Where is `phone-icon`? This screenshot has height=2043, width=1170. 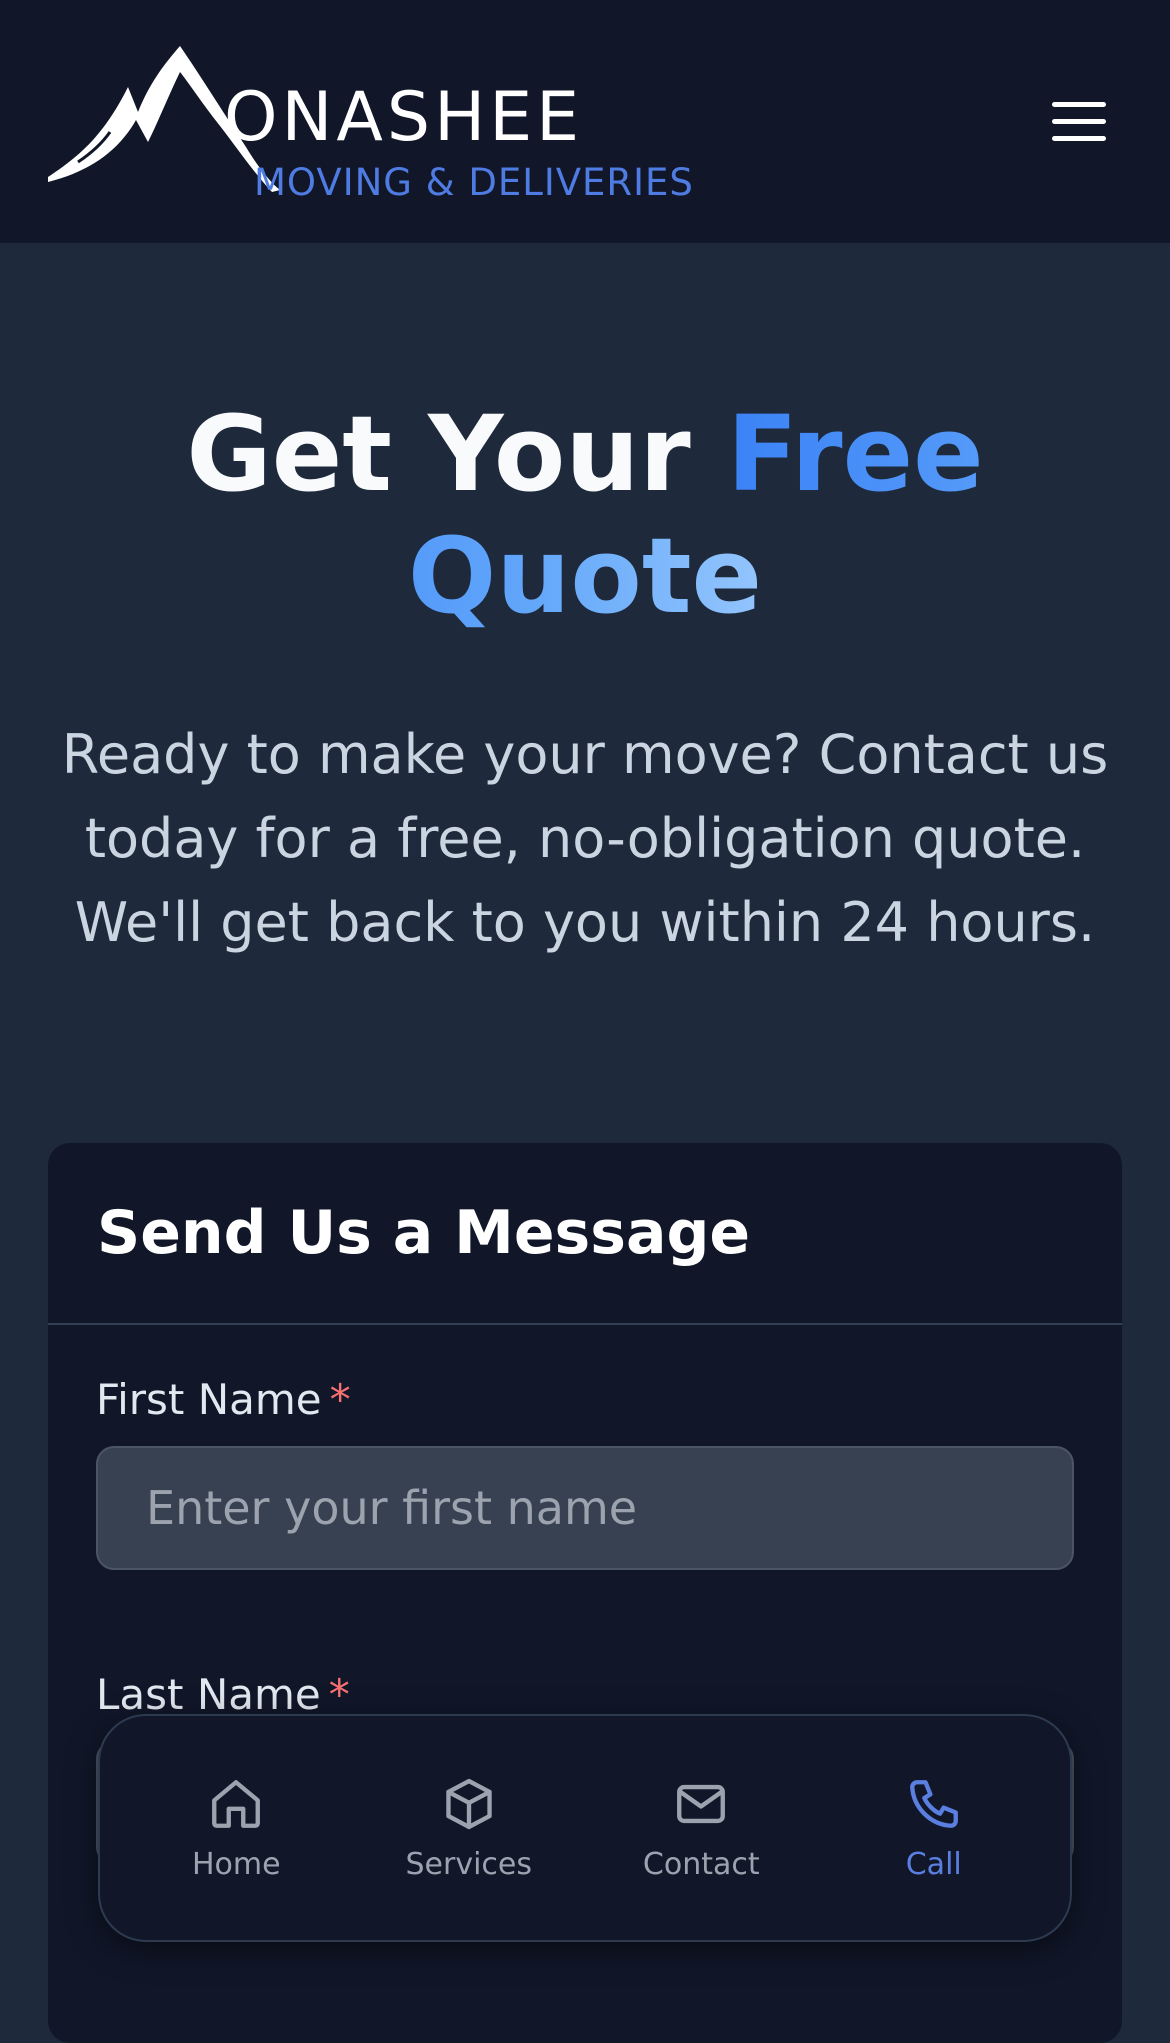 phone-icon is located at coordinates (933, 1803).